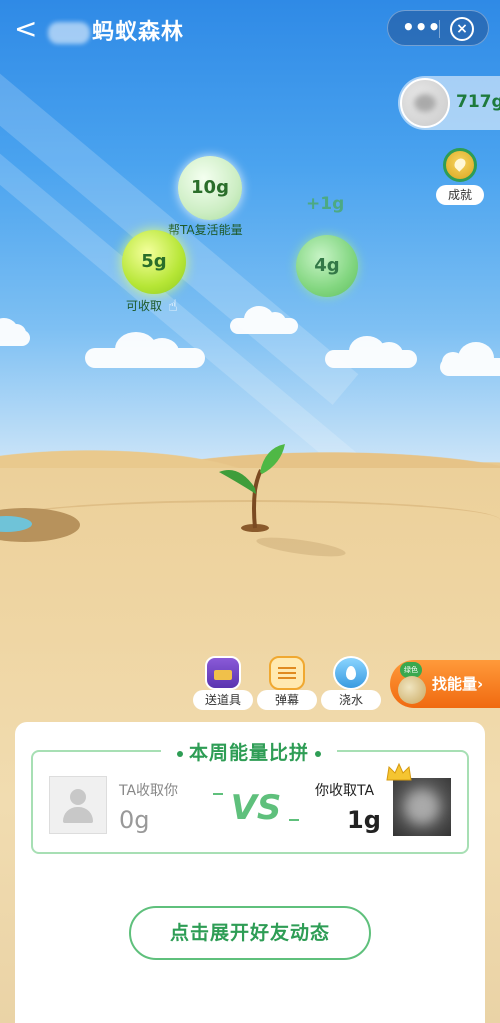 Image resolution: width=500 pixels, height=1023 pixels. I want to click on page-title-text: 蚂蚁森林, so click(138, 32).